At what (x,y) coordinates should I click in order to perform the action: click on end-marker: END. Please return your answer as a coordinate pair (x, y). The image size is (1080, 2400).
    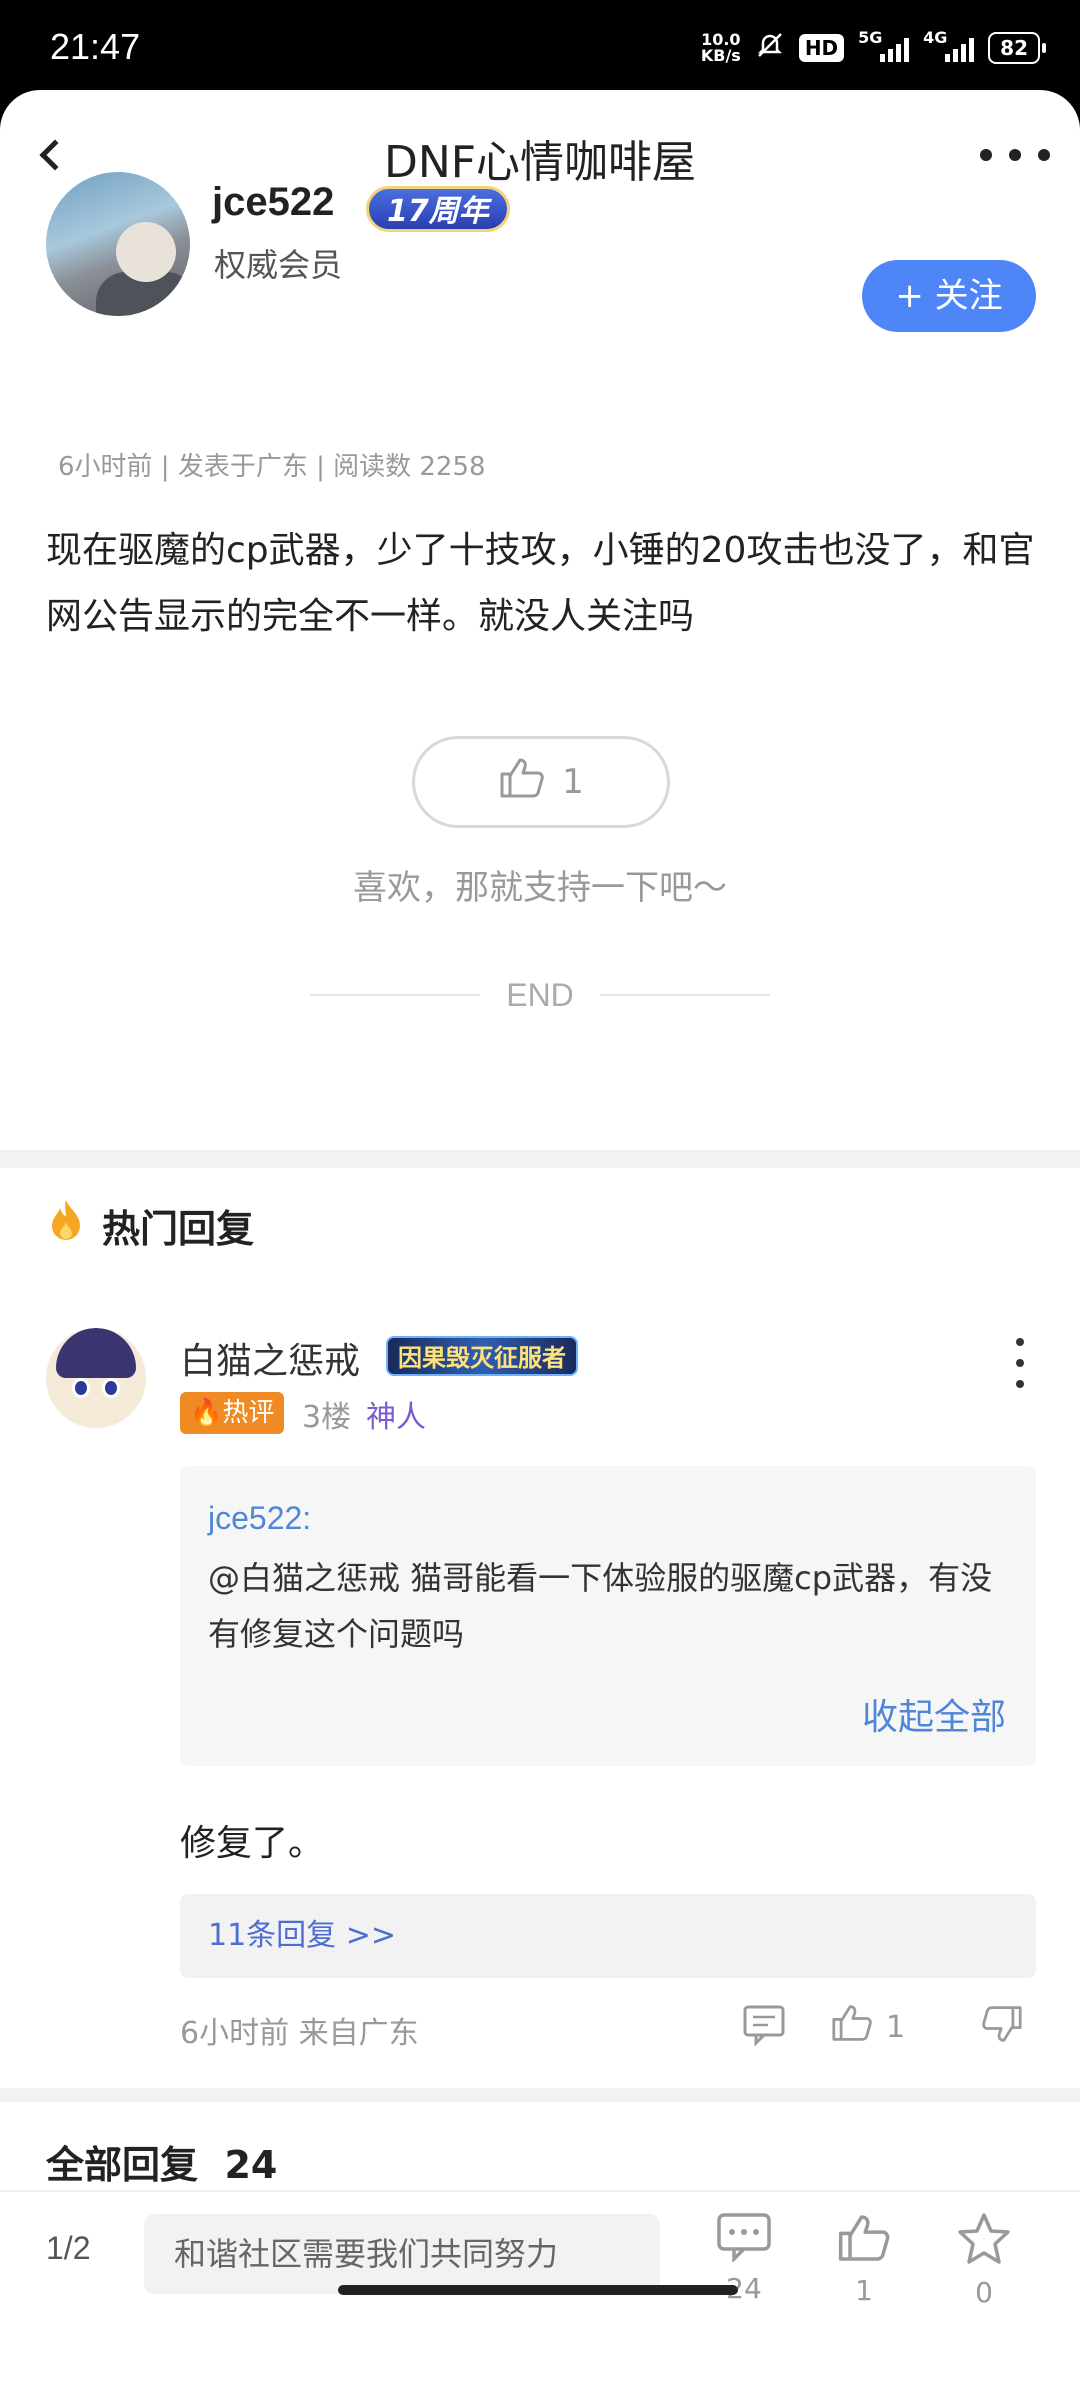
    Looking at the image, I should click on (540, 995).